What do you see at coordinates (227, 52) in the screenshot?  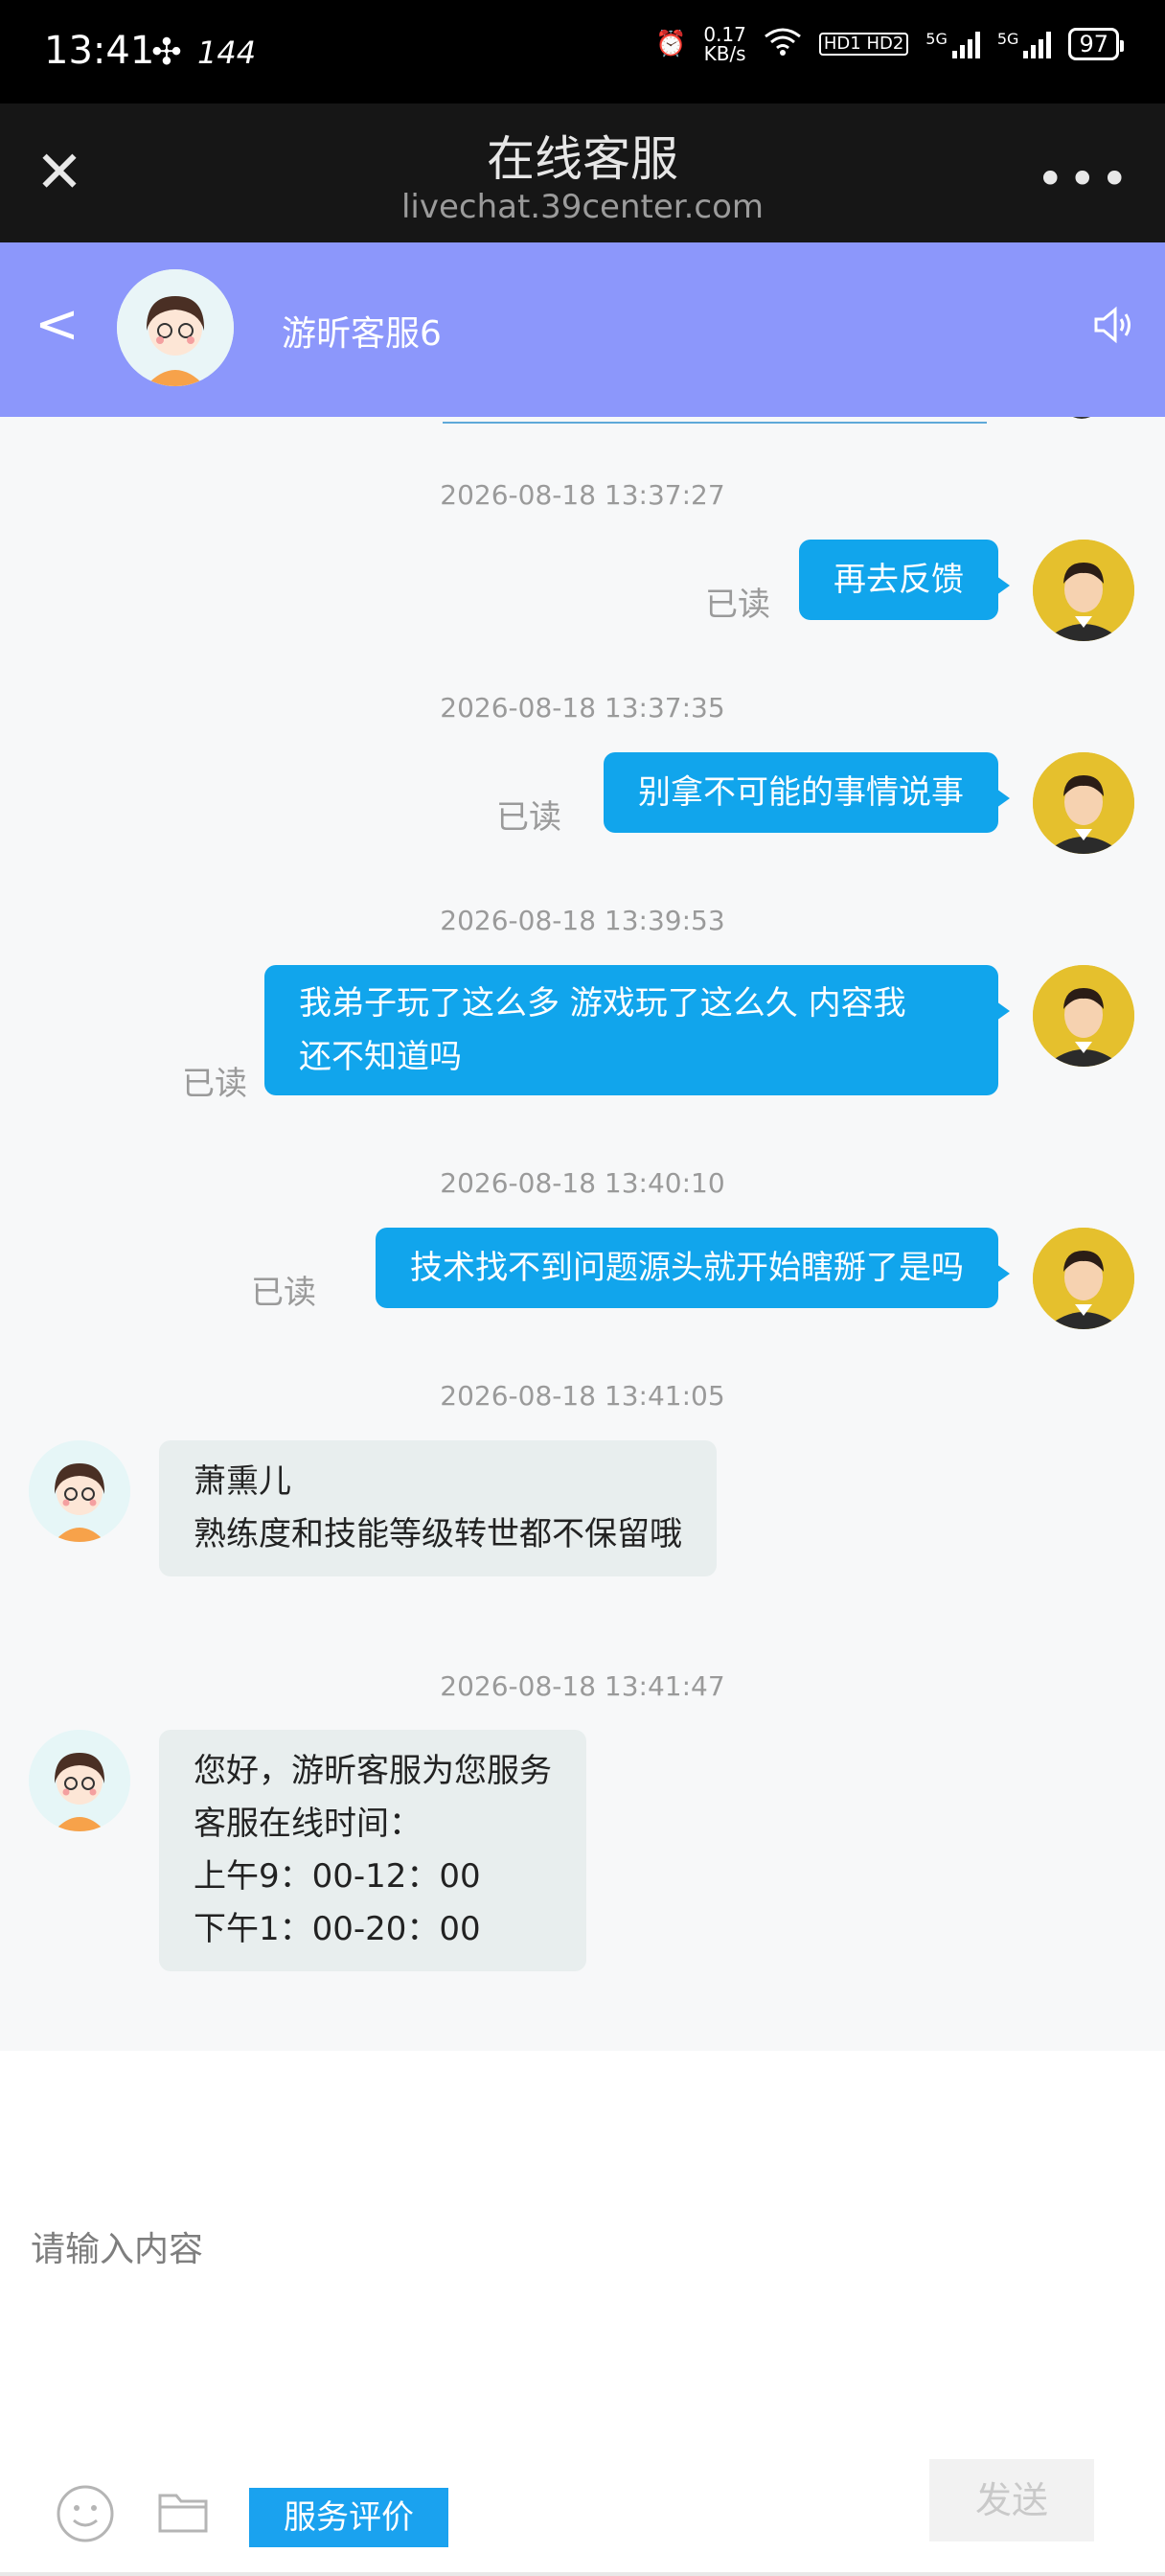 I see `refresh-rate: 144` at bounding box center [227, 52].